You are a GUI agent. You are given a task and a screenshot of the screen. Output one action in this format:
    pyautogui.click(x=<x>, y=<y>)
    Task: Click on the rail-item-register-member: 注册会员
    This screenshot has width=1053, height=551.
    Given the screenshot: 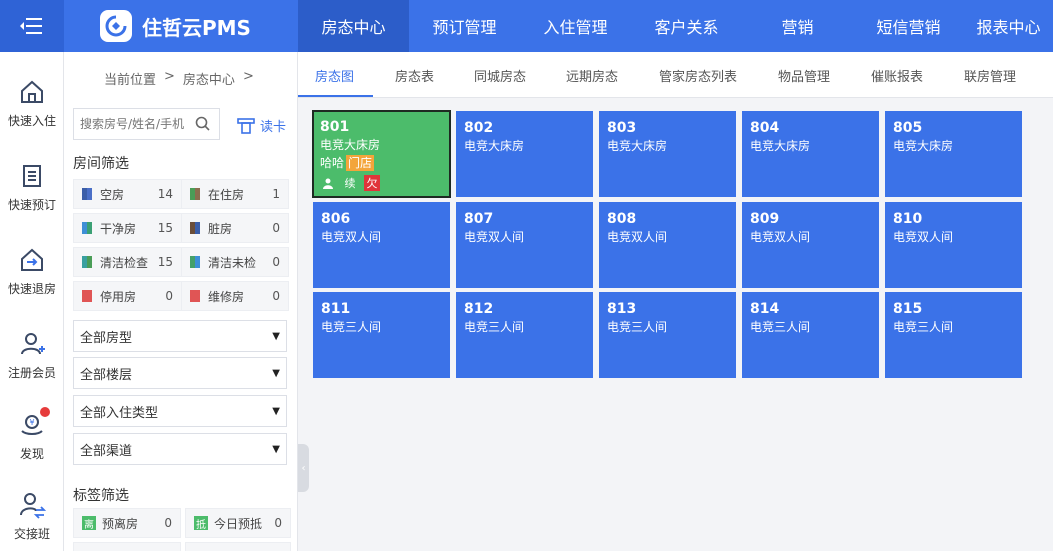 What is the action you would take?
    pyautogui.click(x=32, y=355)
    